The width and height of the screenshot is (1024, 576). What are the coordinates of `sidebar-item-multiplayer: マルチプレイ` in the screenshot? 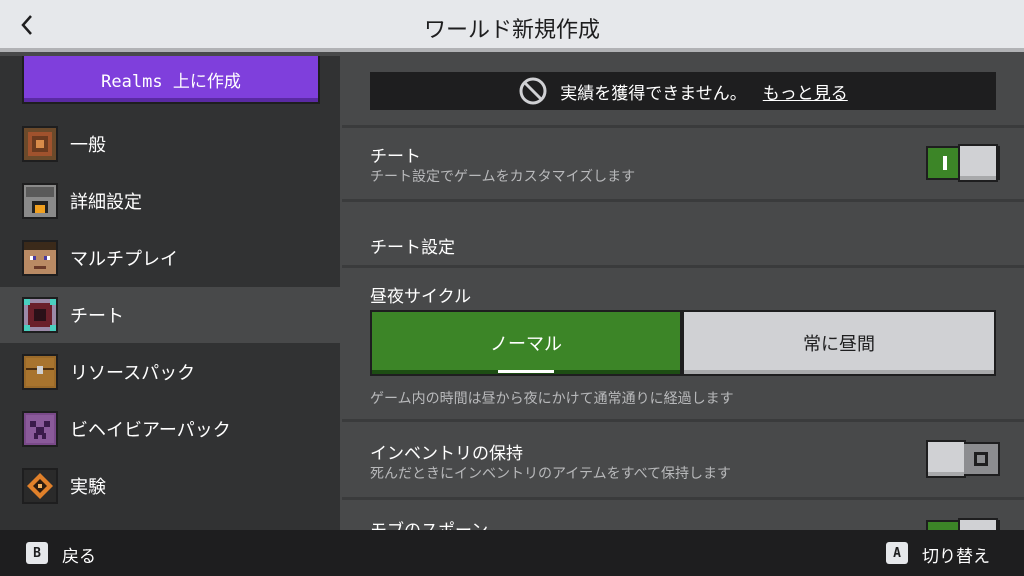 It's located at (170, 258).